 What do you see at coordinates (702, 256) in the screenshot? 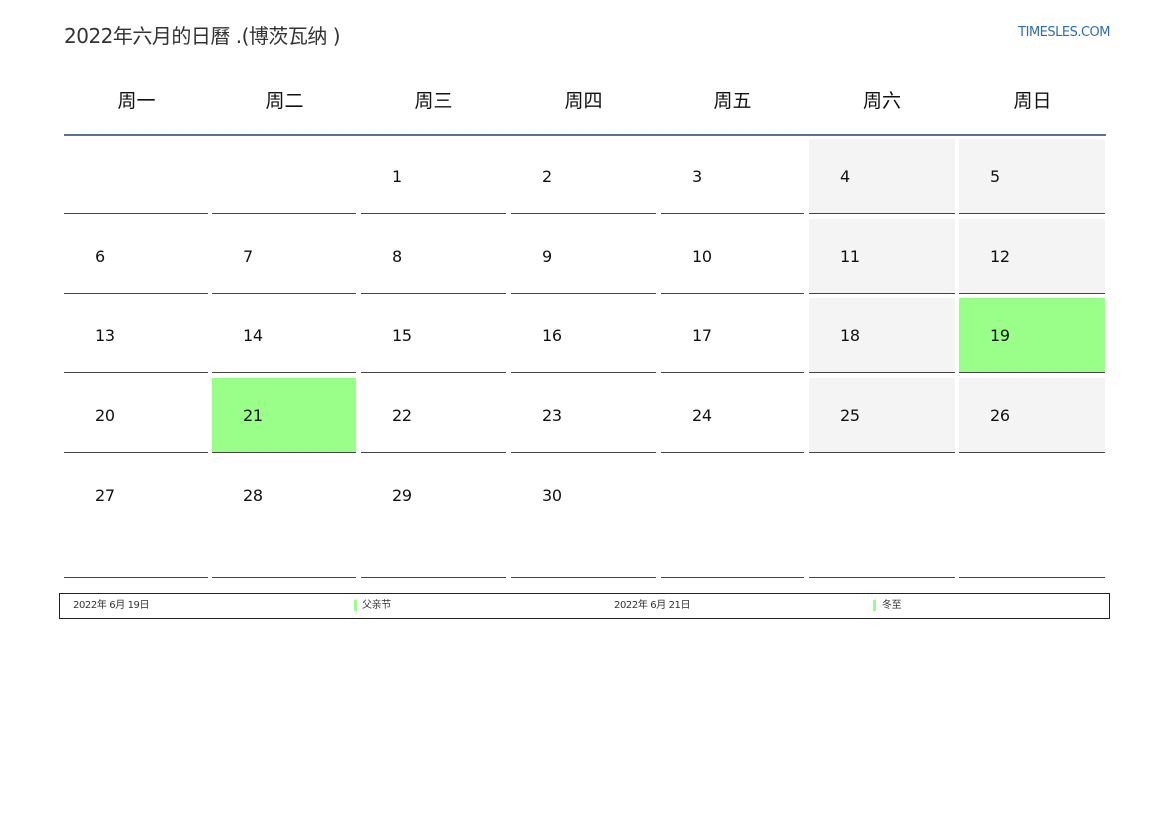
I see `day-number: 10` at bounding box center [702, 256].